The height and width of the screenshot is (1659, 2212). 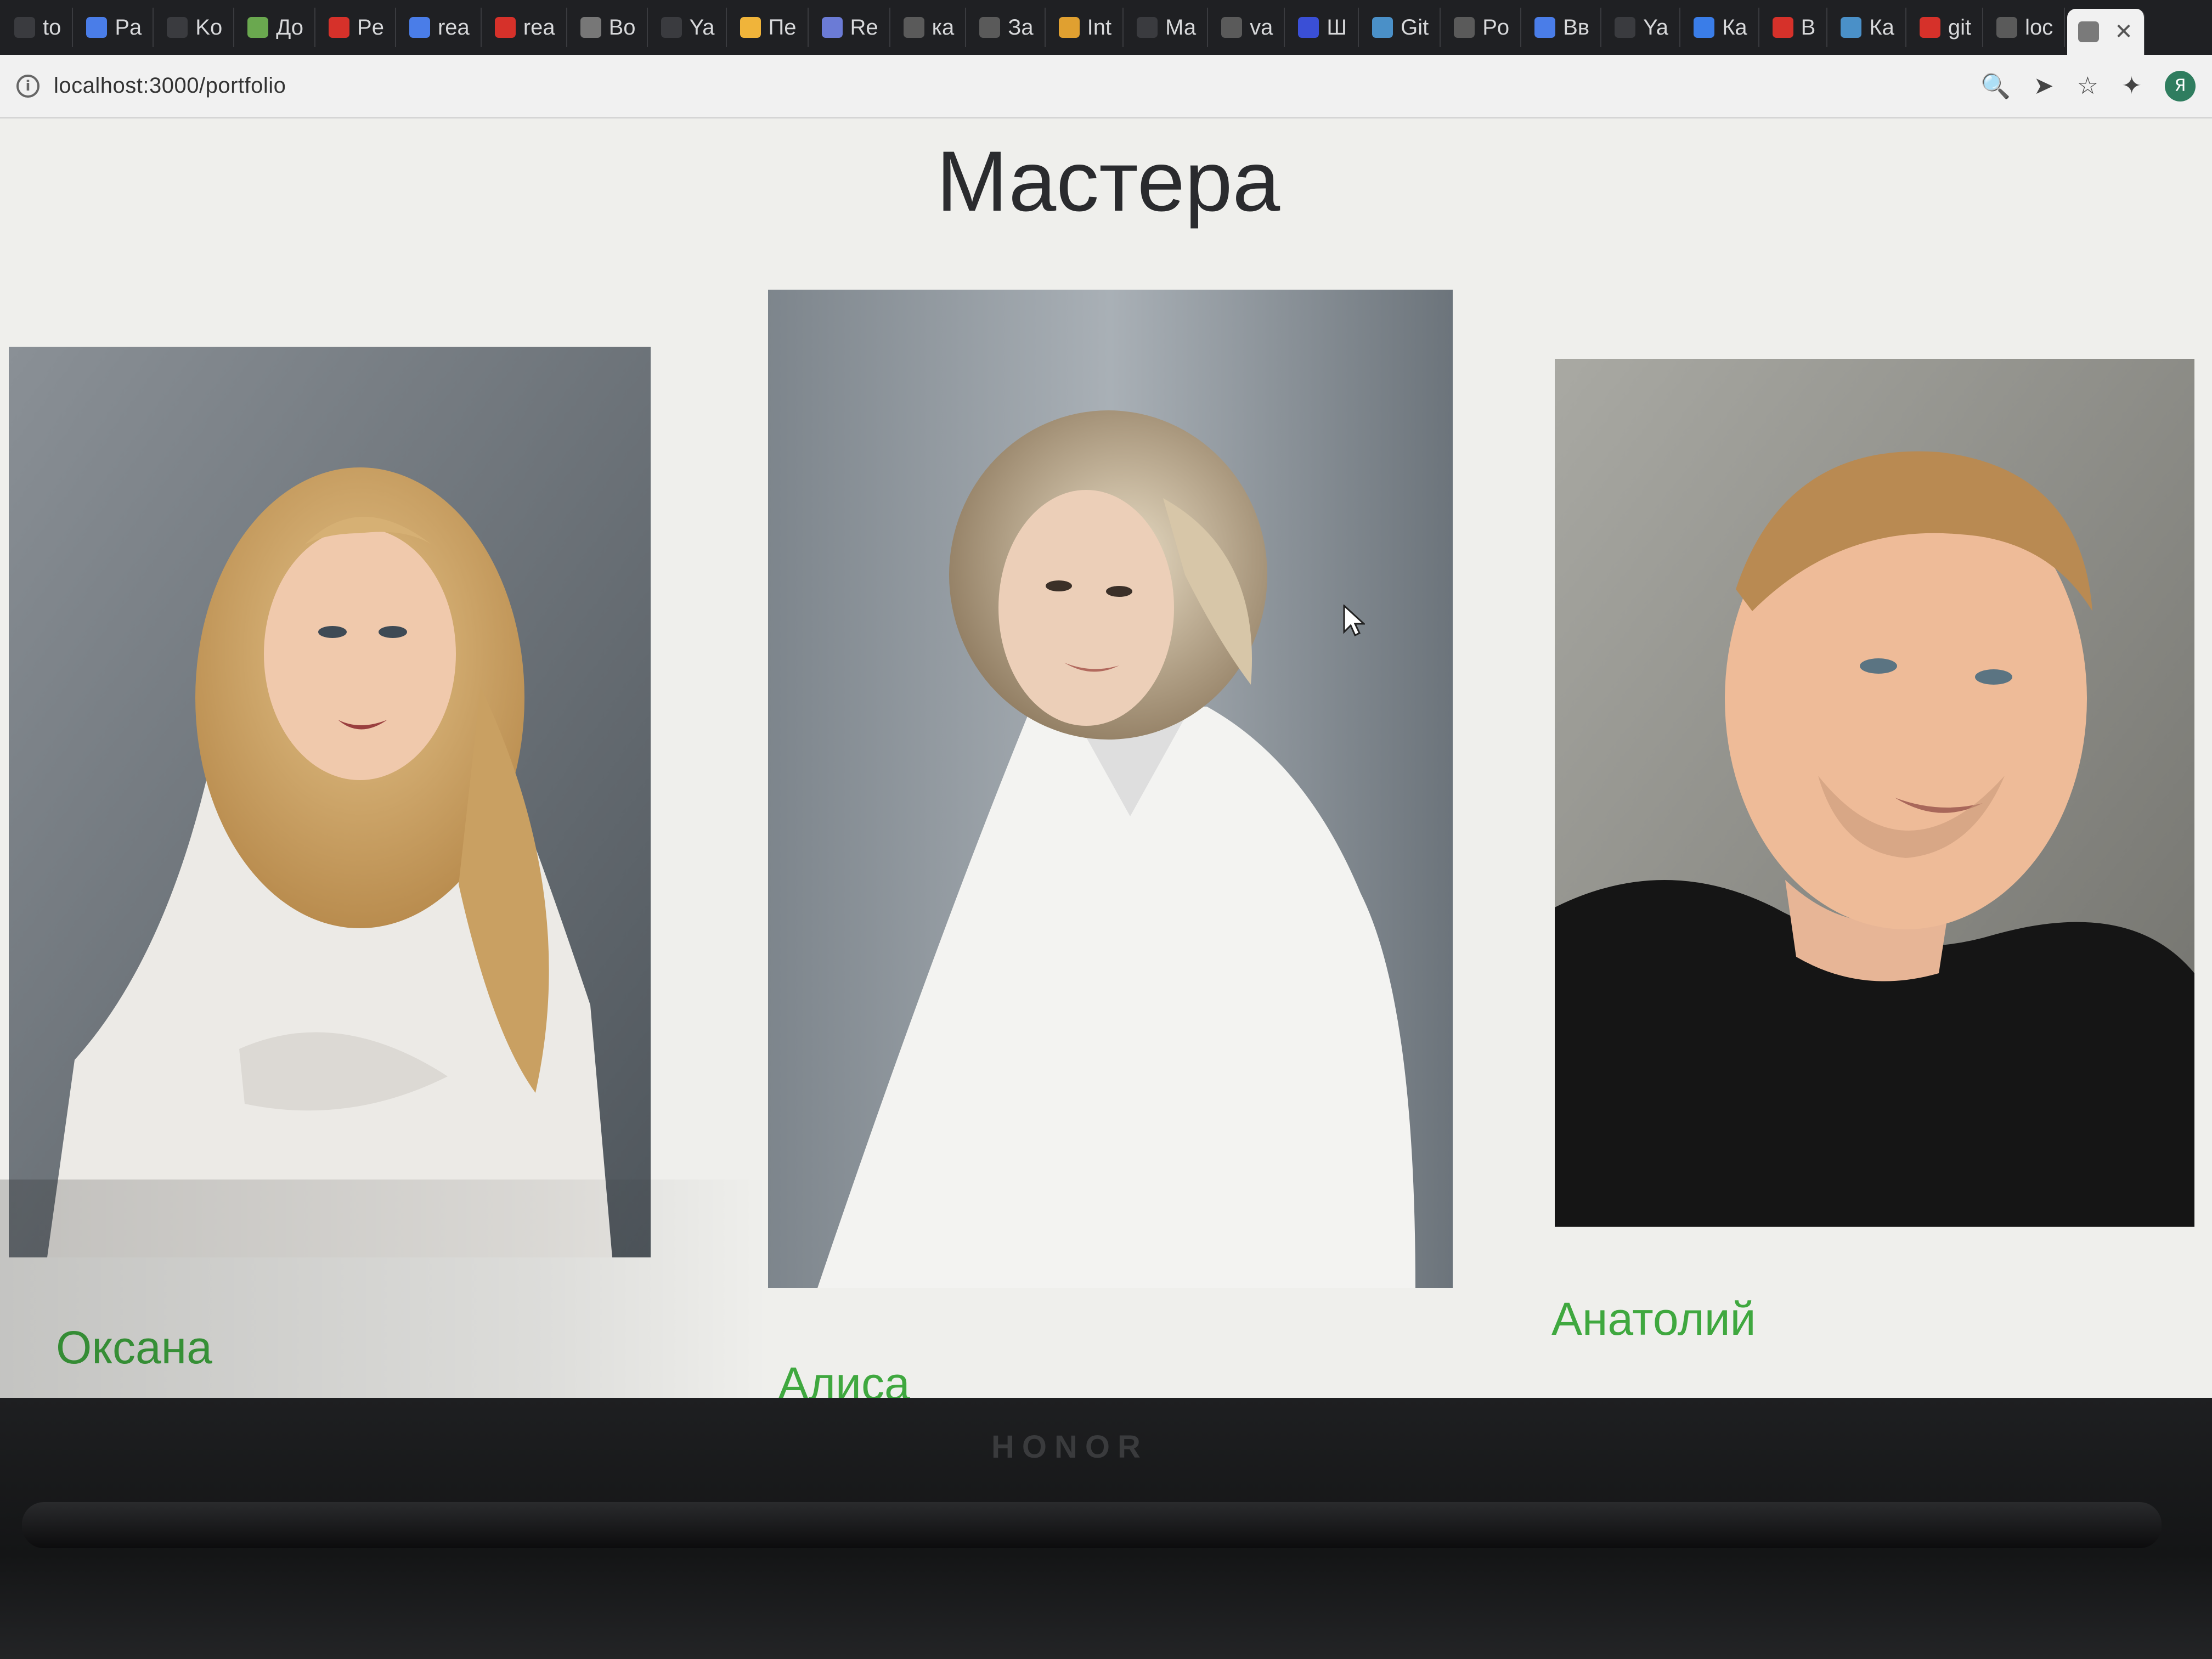 What do you see at coordinates (290, 27) in the screenshot?
I see `browser-tab-label: До` at bounding box center [290, 27].